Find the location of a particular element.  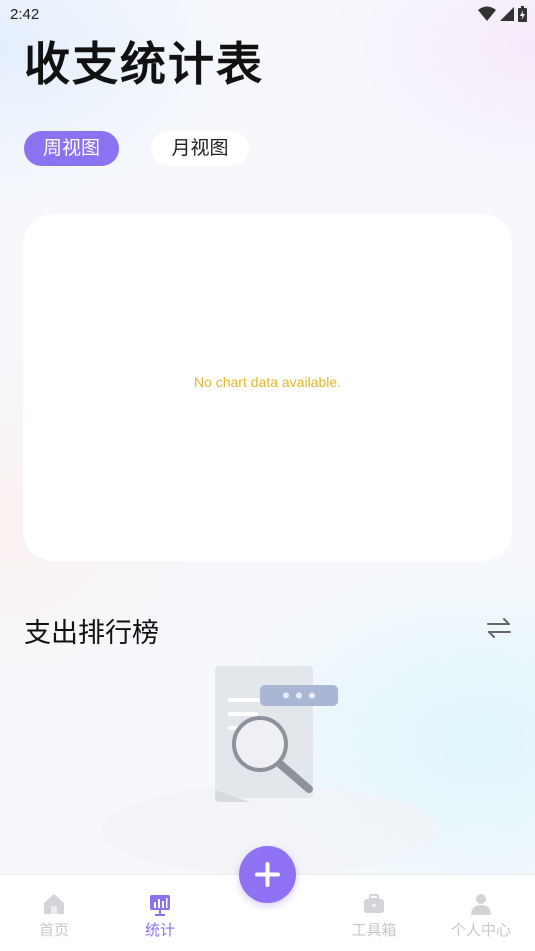

nav-item-home: 首页 is located at coordinates (54, 915).